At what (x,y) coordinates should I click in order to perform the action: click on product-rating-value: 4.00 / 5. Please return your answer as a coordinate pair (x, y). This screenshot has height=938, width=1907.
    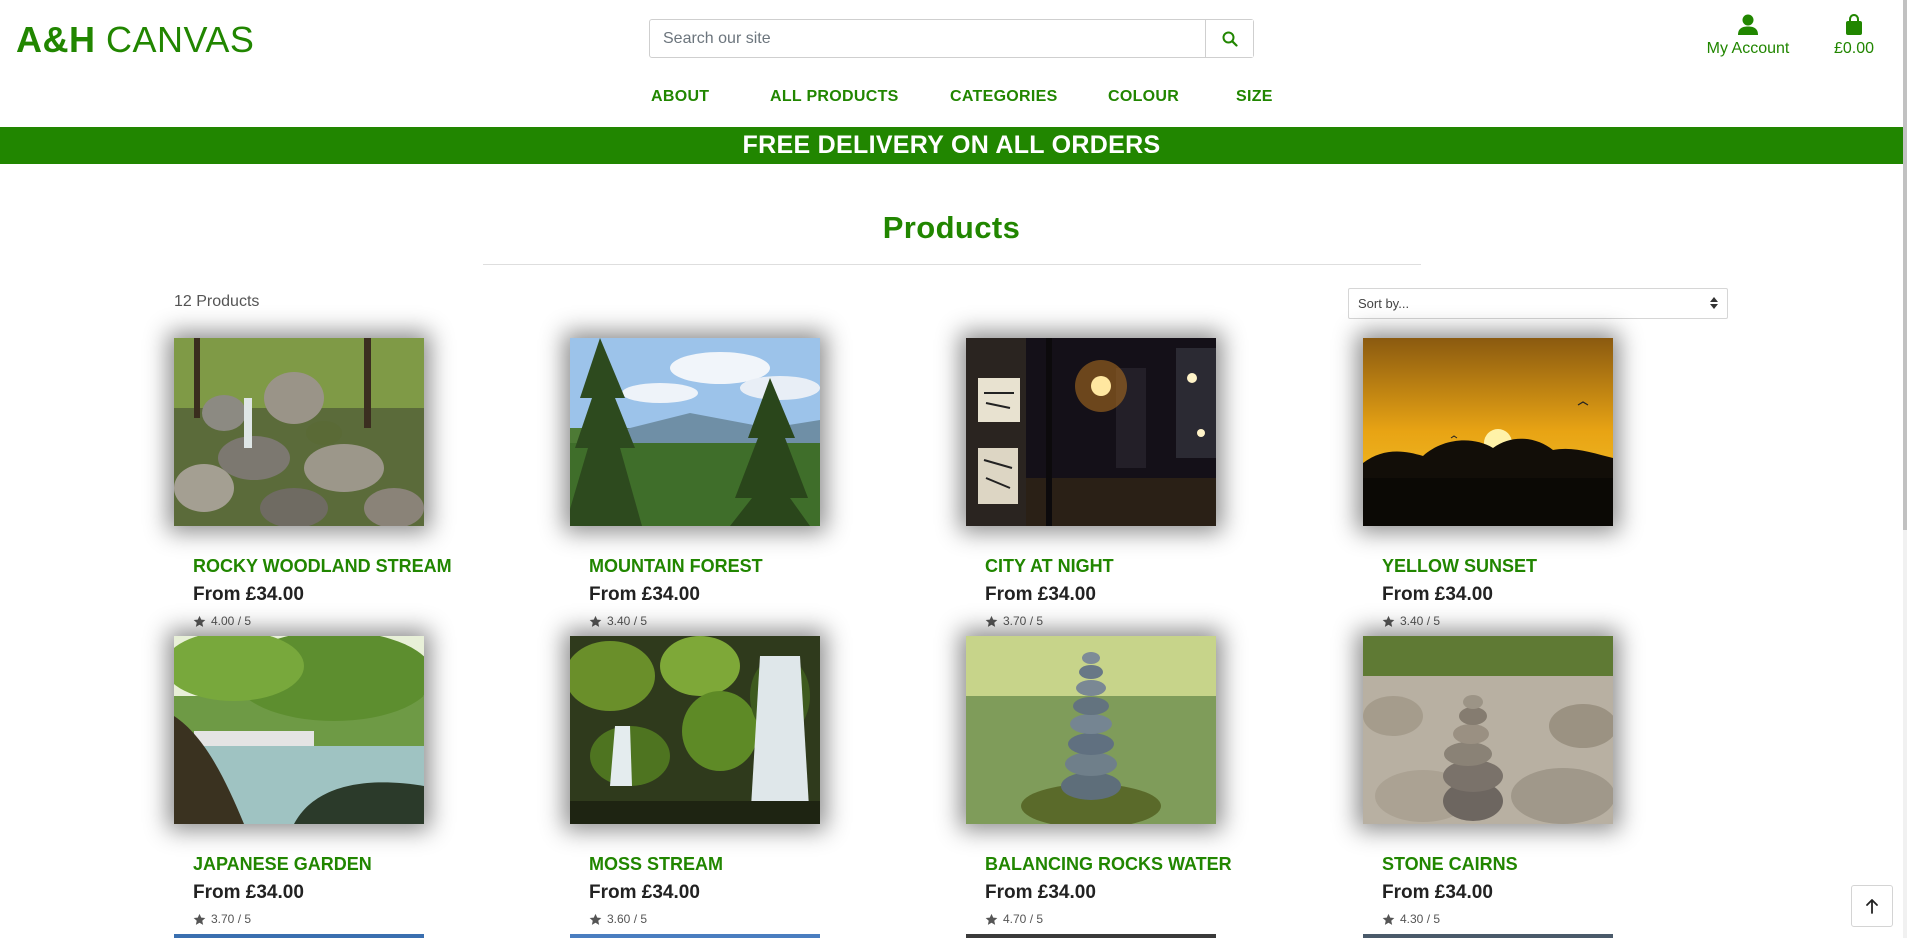
    Looking at the image, I should click on (231, 621).